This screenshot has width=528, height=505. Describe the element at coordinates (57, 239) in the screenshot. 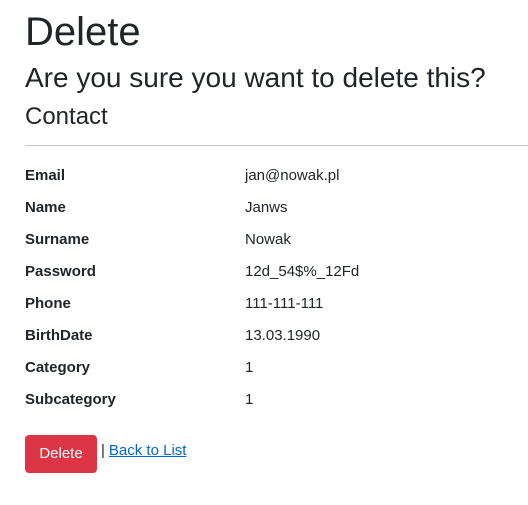

I see `detail-label: Surname` at that location.